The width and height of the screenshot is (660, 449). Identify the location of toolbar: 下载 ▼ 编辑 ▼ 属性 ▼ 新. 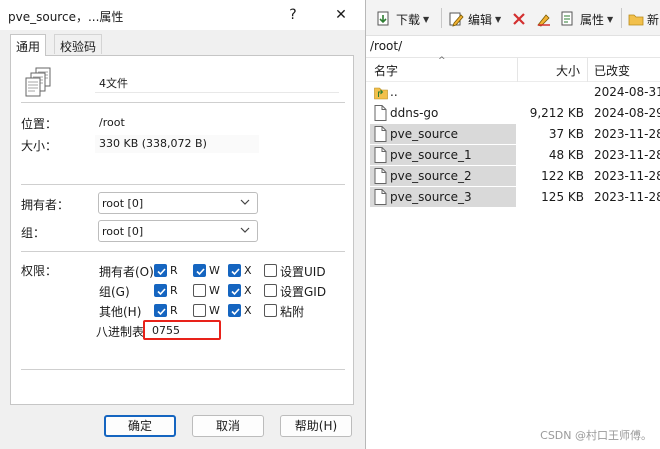
(513, 18).